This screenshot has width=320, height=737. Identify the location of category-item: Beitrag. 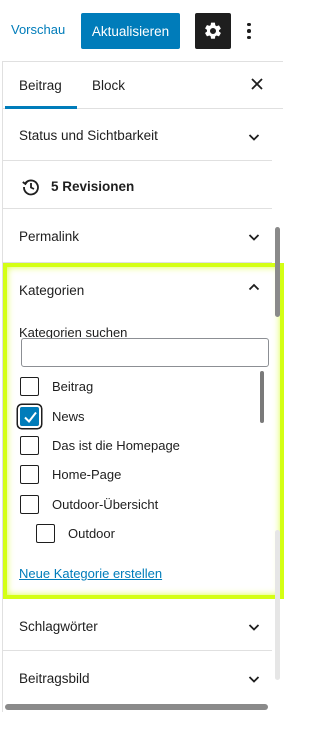
(56, 386).